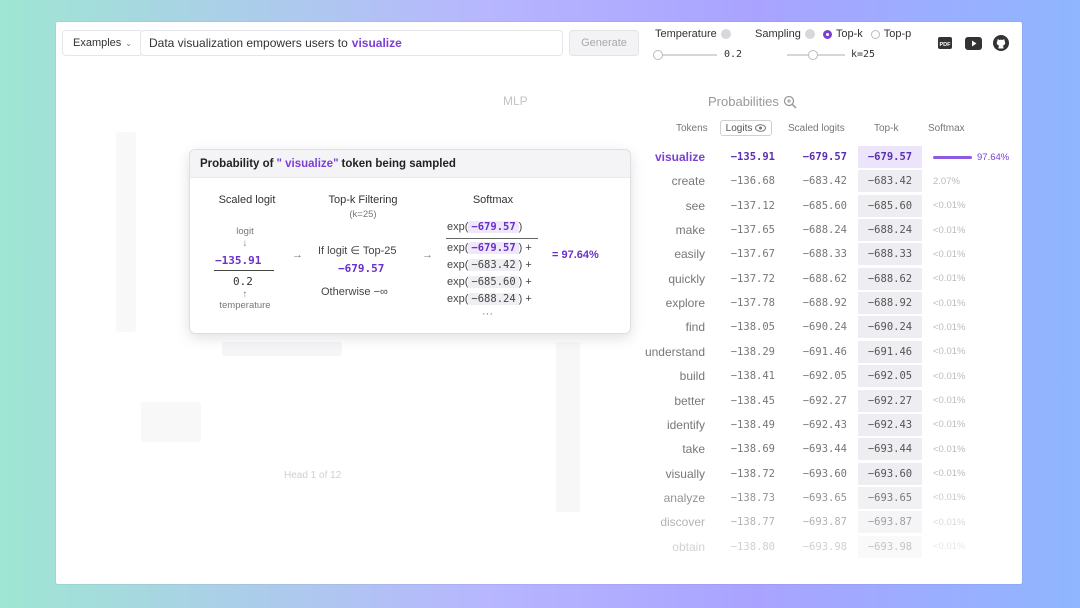 The width and height of the screenshot is (1080, 608). I want to click on scaled-logit-cell: −693.65, so click(824, 497).